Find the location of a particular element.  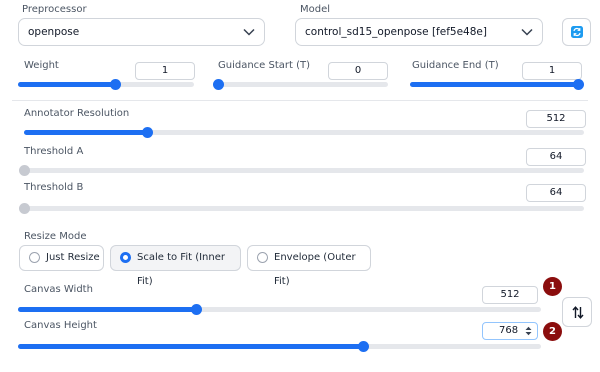

resize-option-envelope: Envelope (Outer Fit) is located at coordinates (309, 266).